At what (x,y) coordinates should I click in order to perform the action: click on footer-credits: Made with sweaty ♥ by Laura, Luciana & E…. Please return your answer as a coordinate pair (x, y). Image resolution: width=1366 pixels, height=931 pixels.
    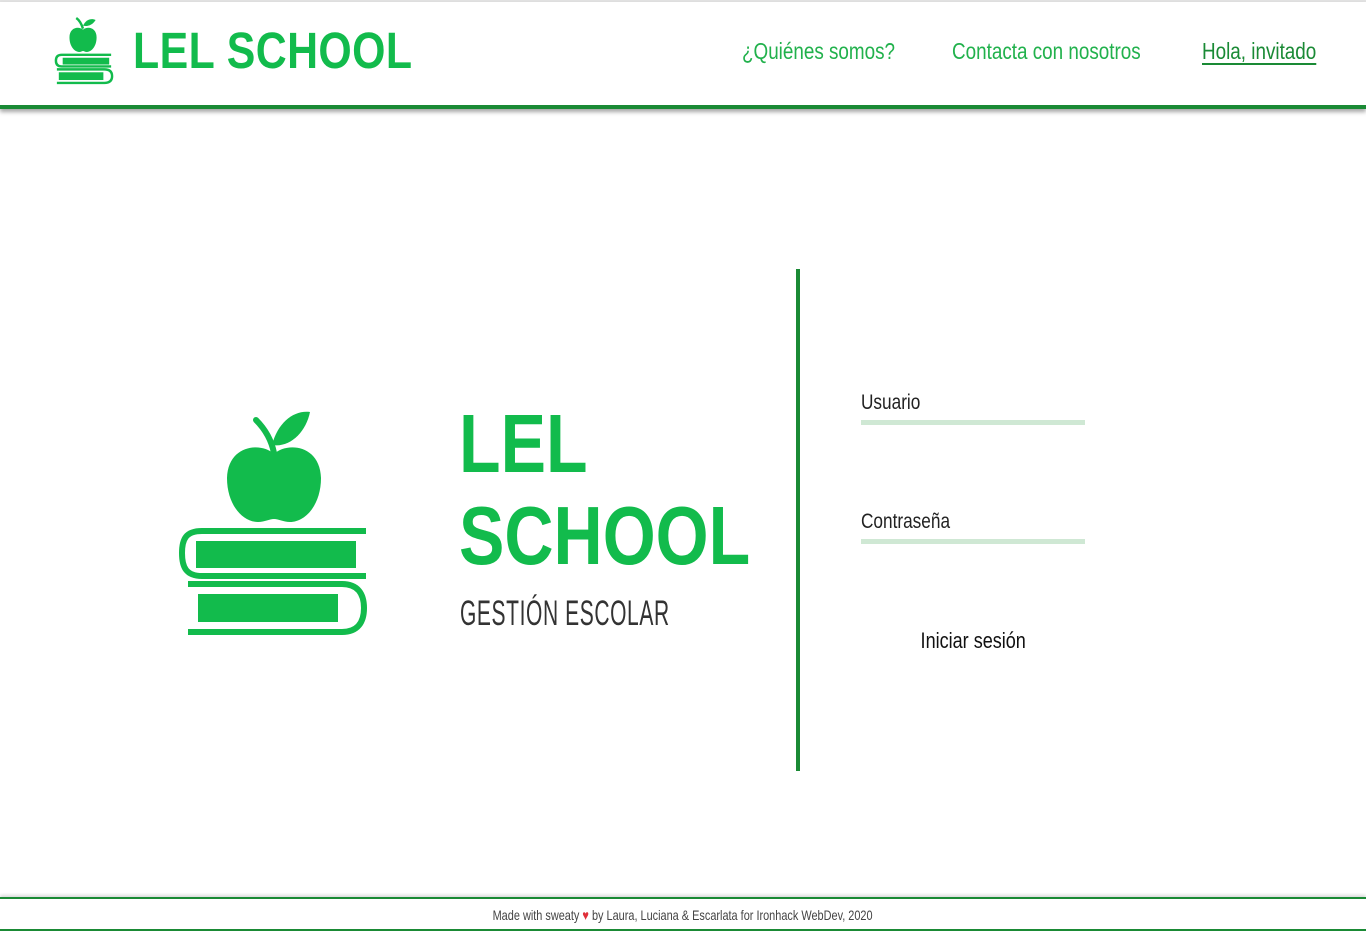
    Looking at the image, I should click on (683, 915).